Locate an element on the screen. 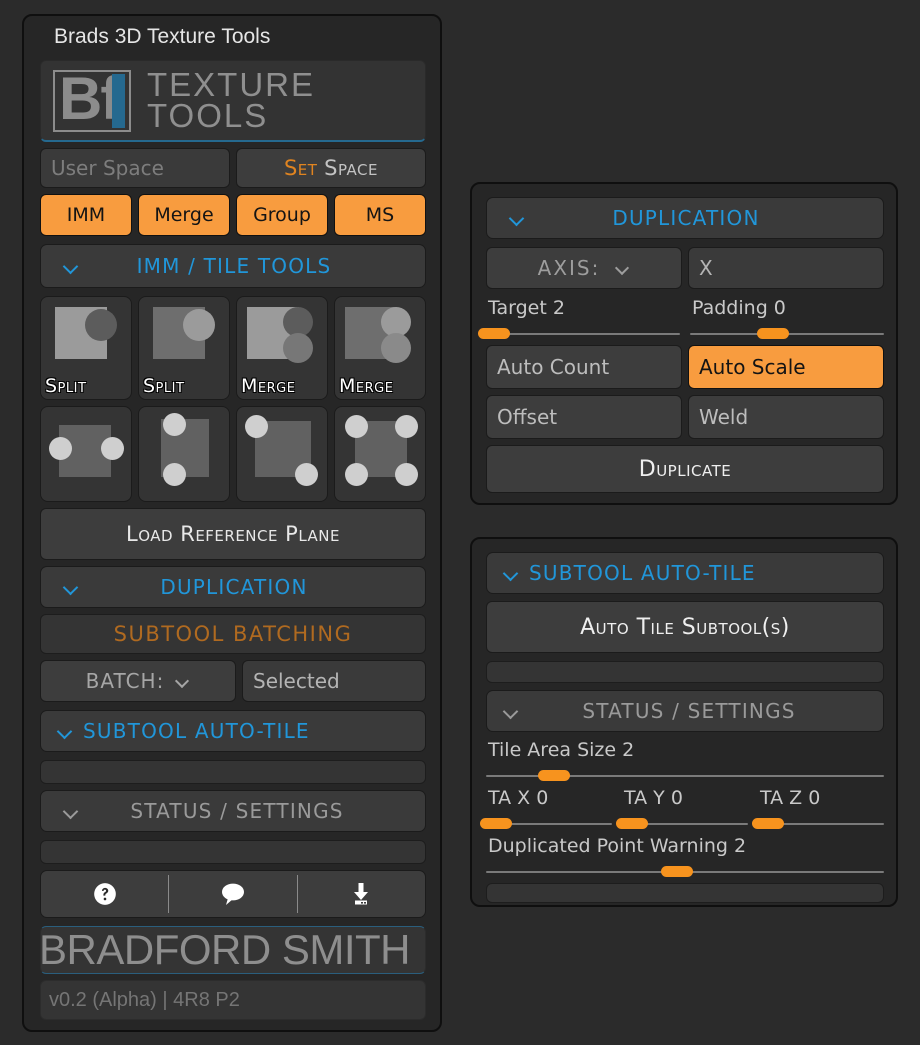 The height and width of the screenshot is (1045, 920). batch-value-field: Selected is located at coordinates (334, 681).